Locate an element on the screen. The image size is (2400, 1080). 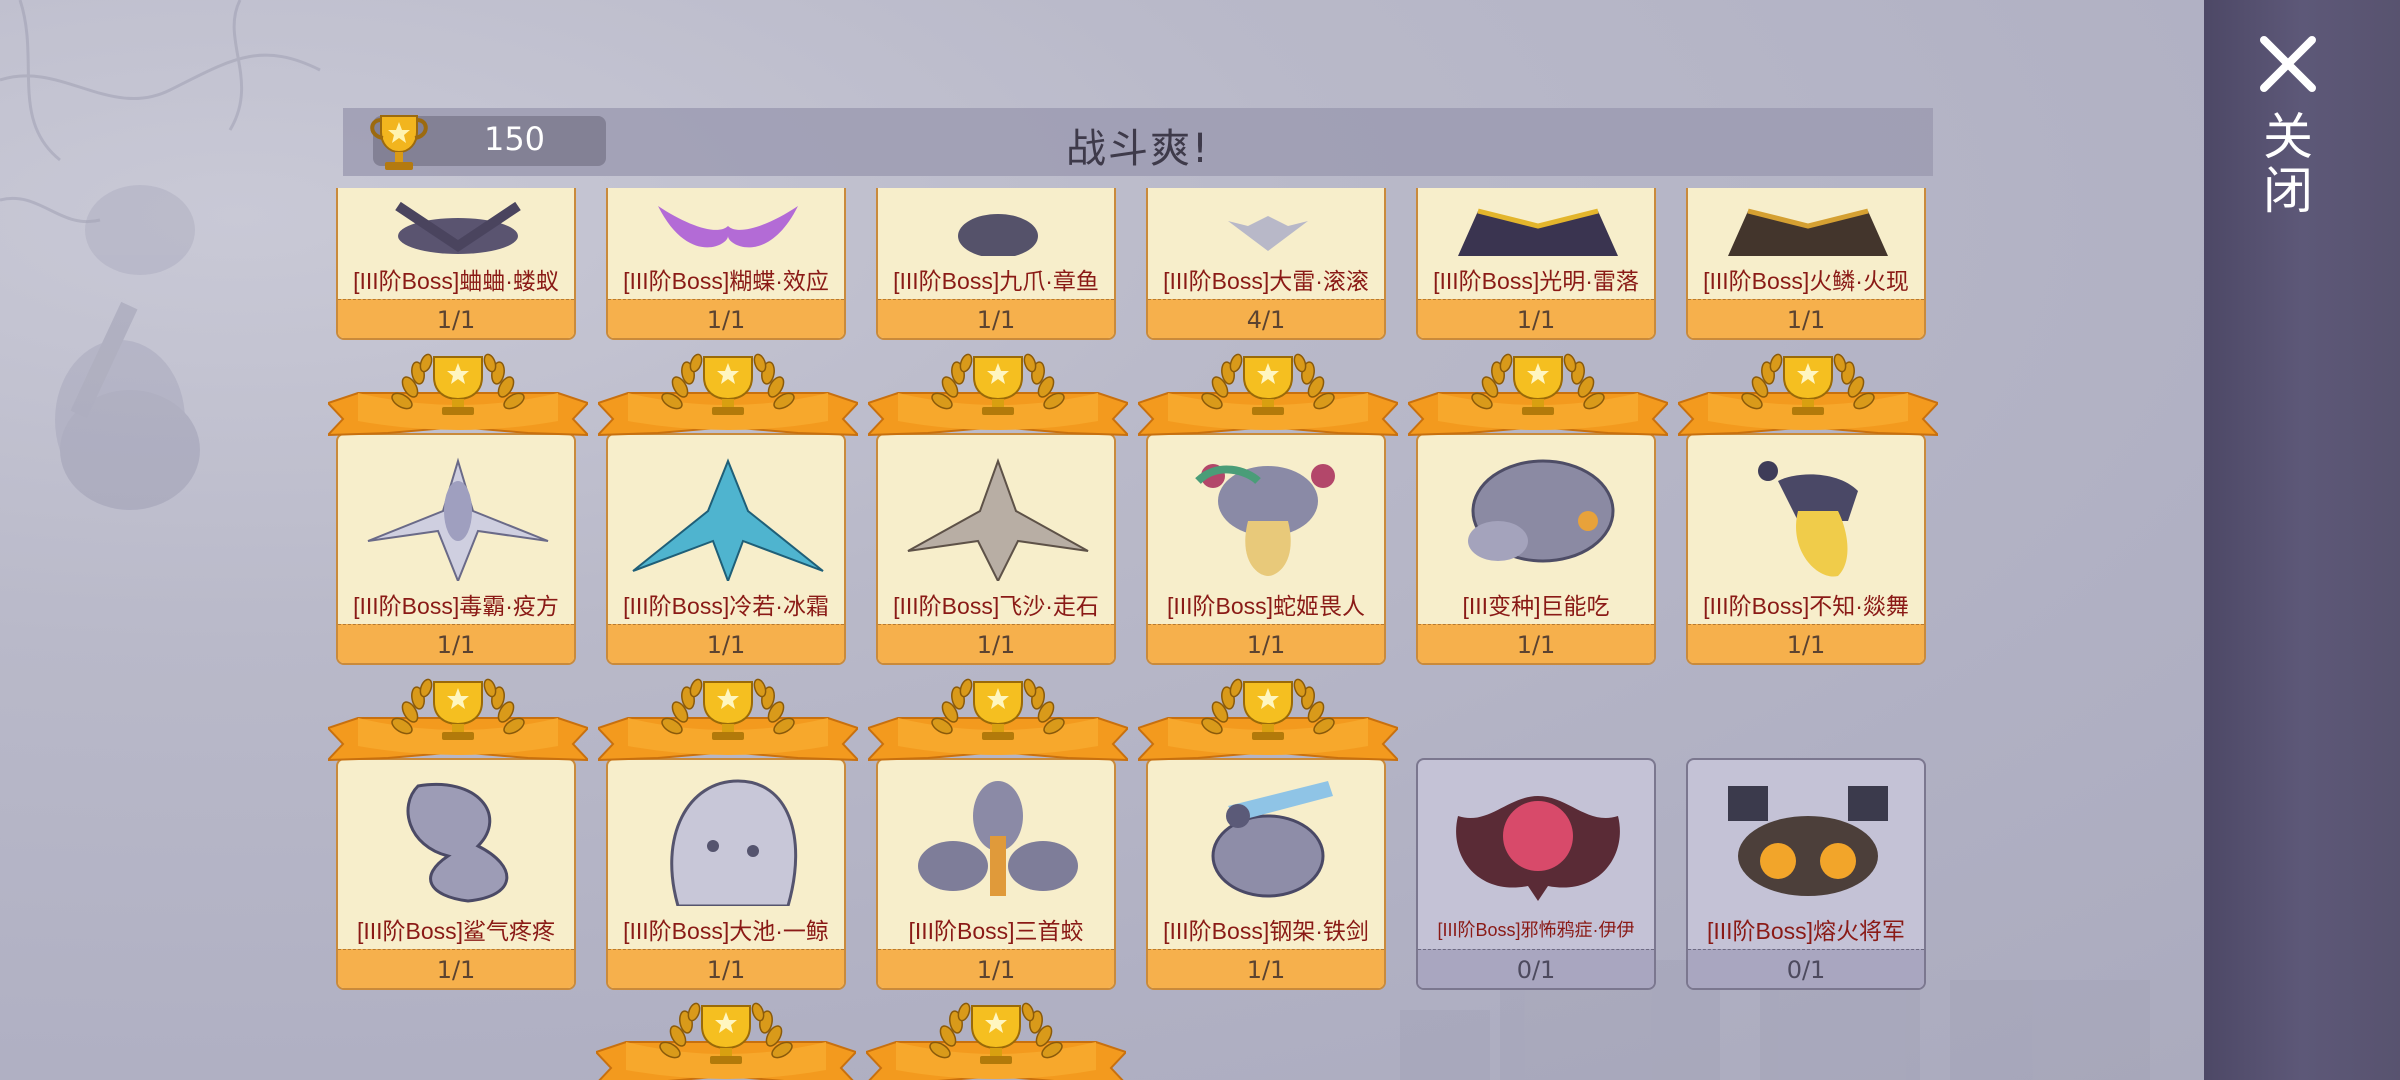
achievement-card: [III变种]巨能吃 1/1 is located at coordinates (1536, 549).